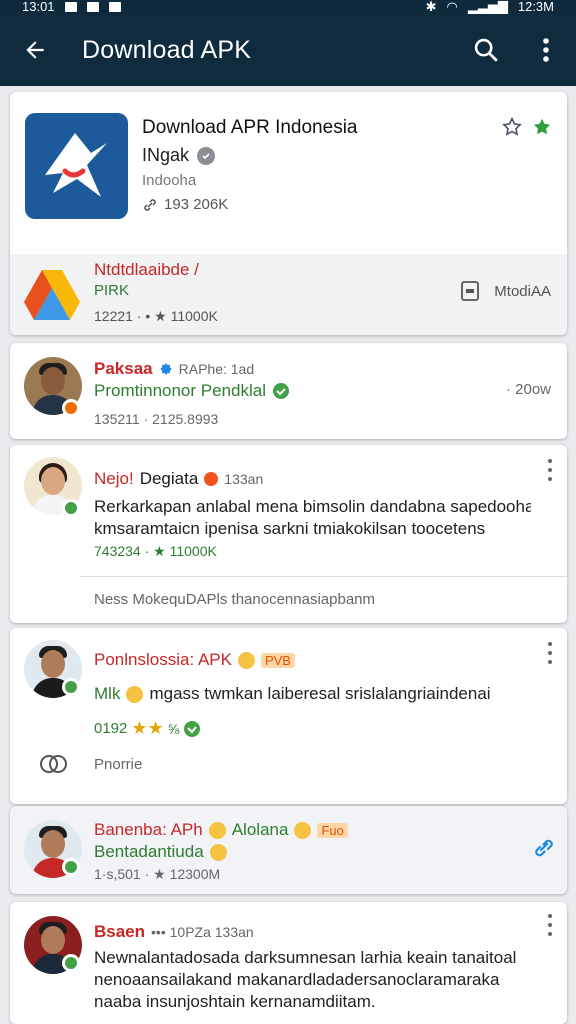  What do you see at coordinates (452, 7) in the screenshot?
I see `wifi-icon: ◠` at bounding box center [452, 7].